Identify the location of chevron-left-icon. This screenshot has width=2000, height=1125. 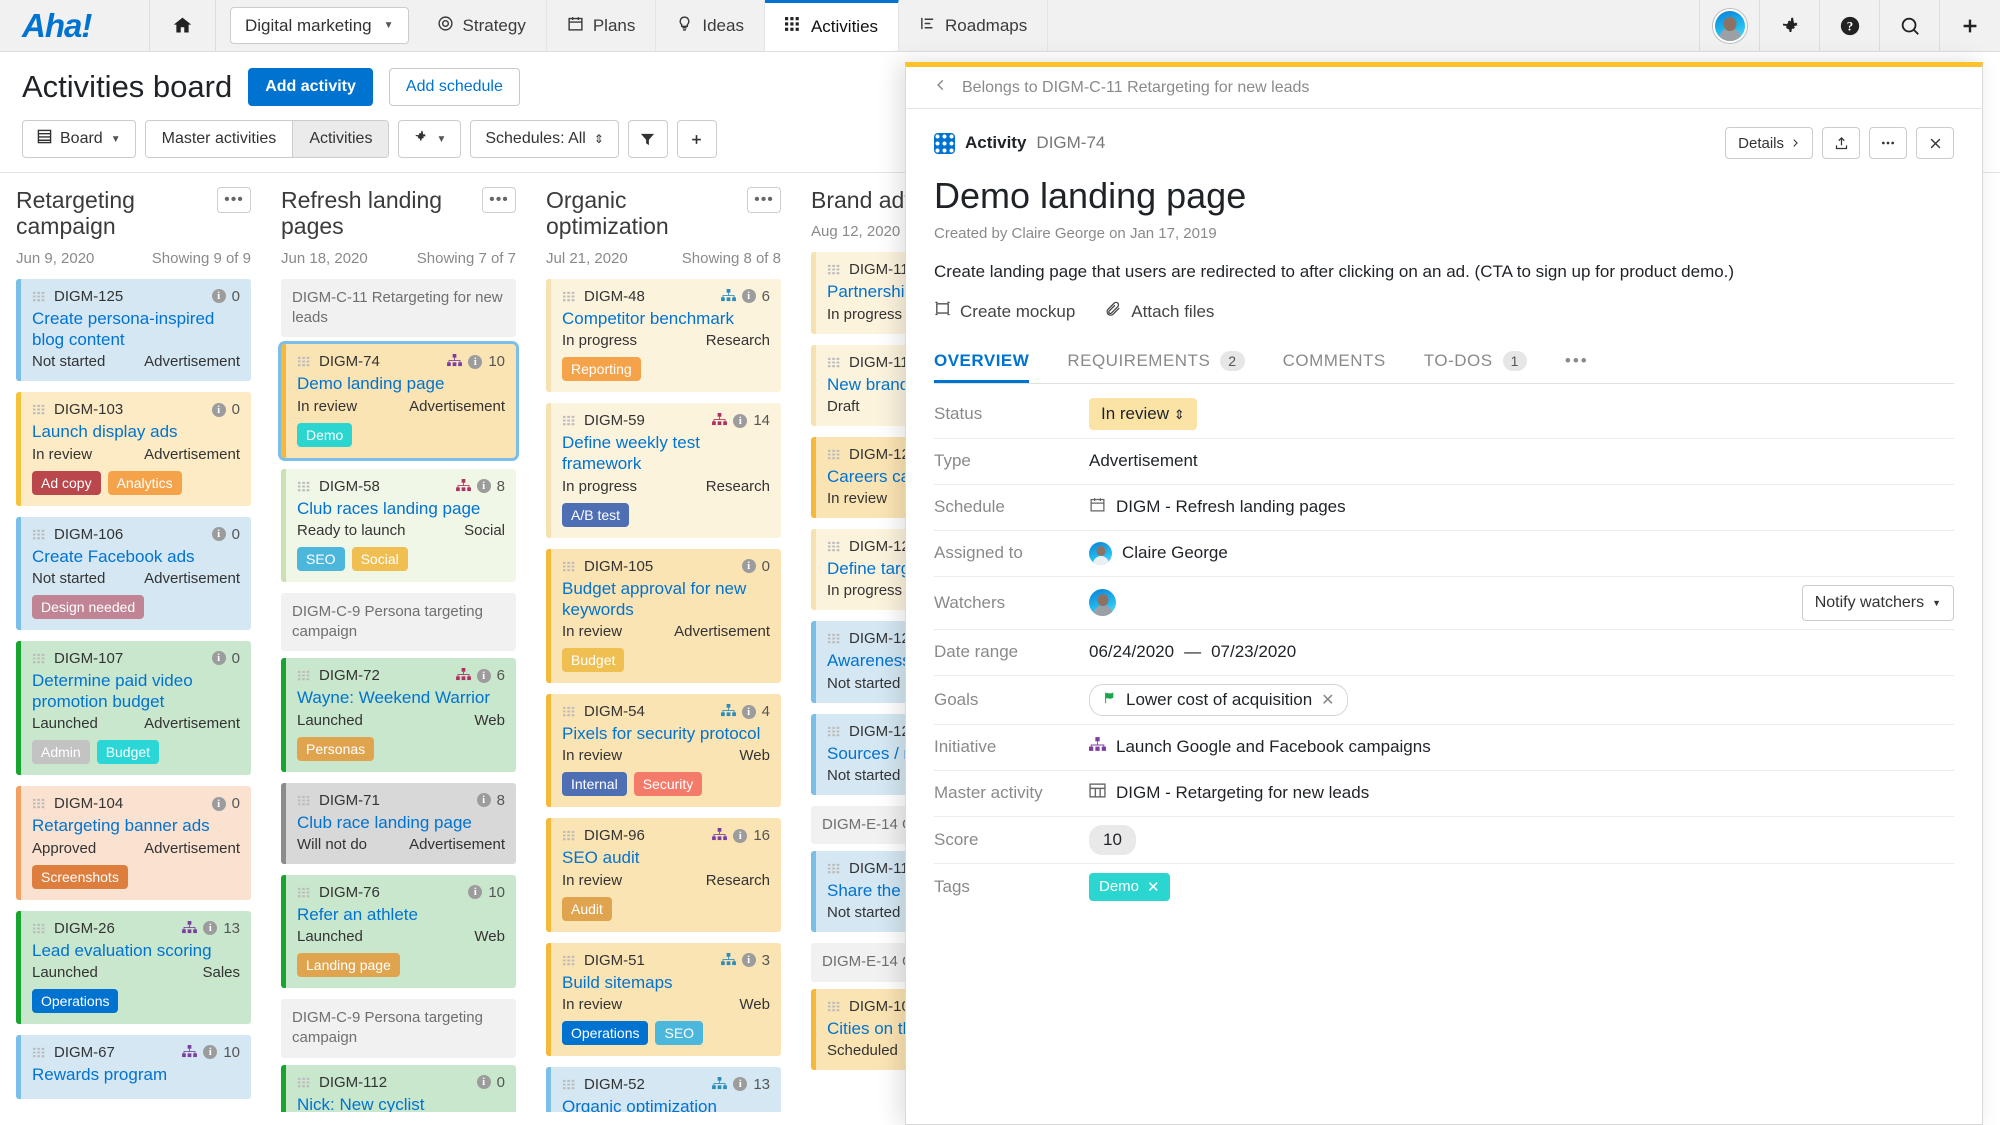
(941, 87).